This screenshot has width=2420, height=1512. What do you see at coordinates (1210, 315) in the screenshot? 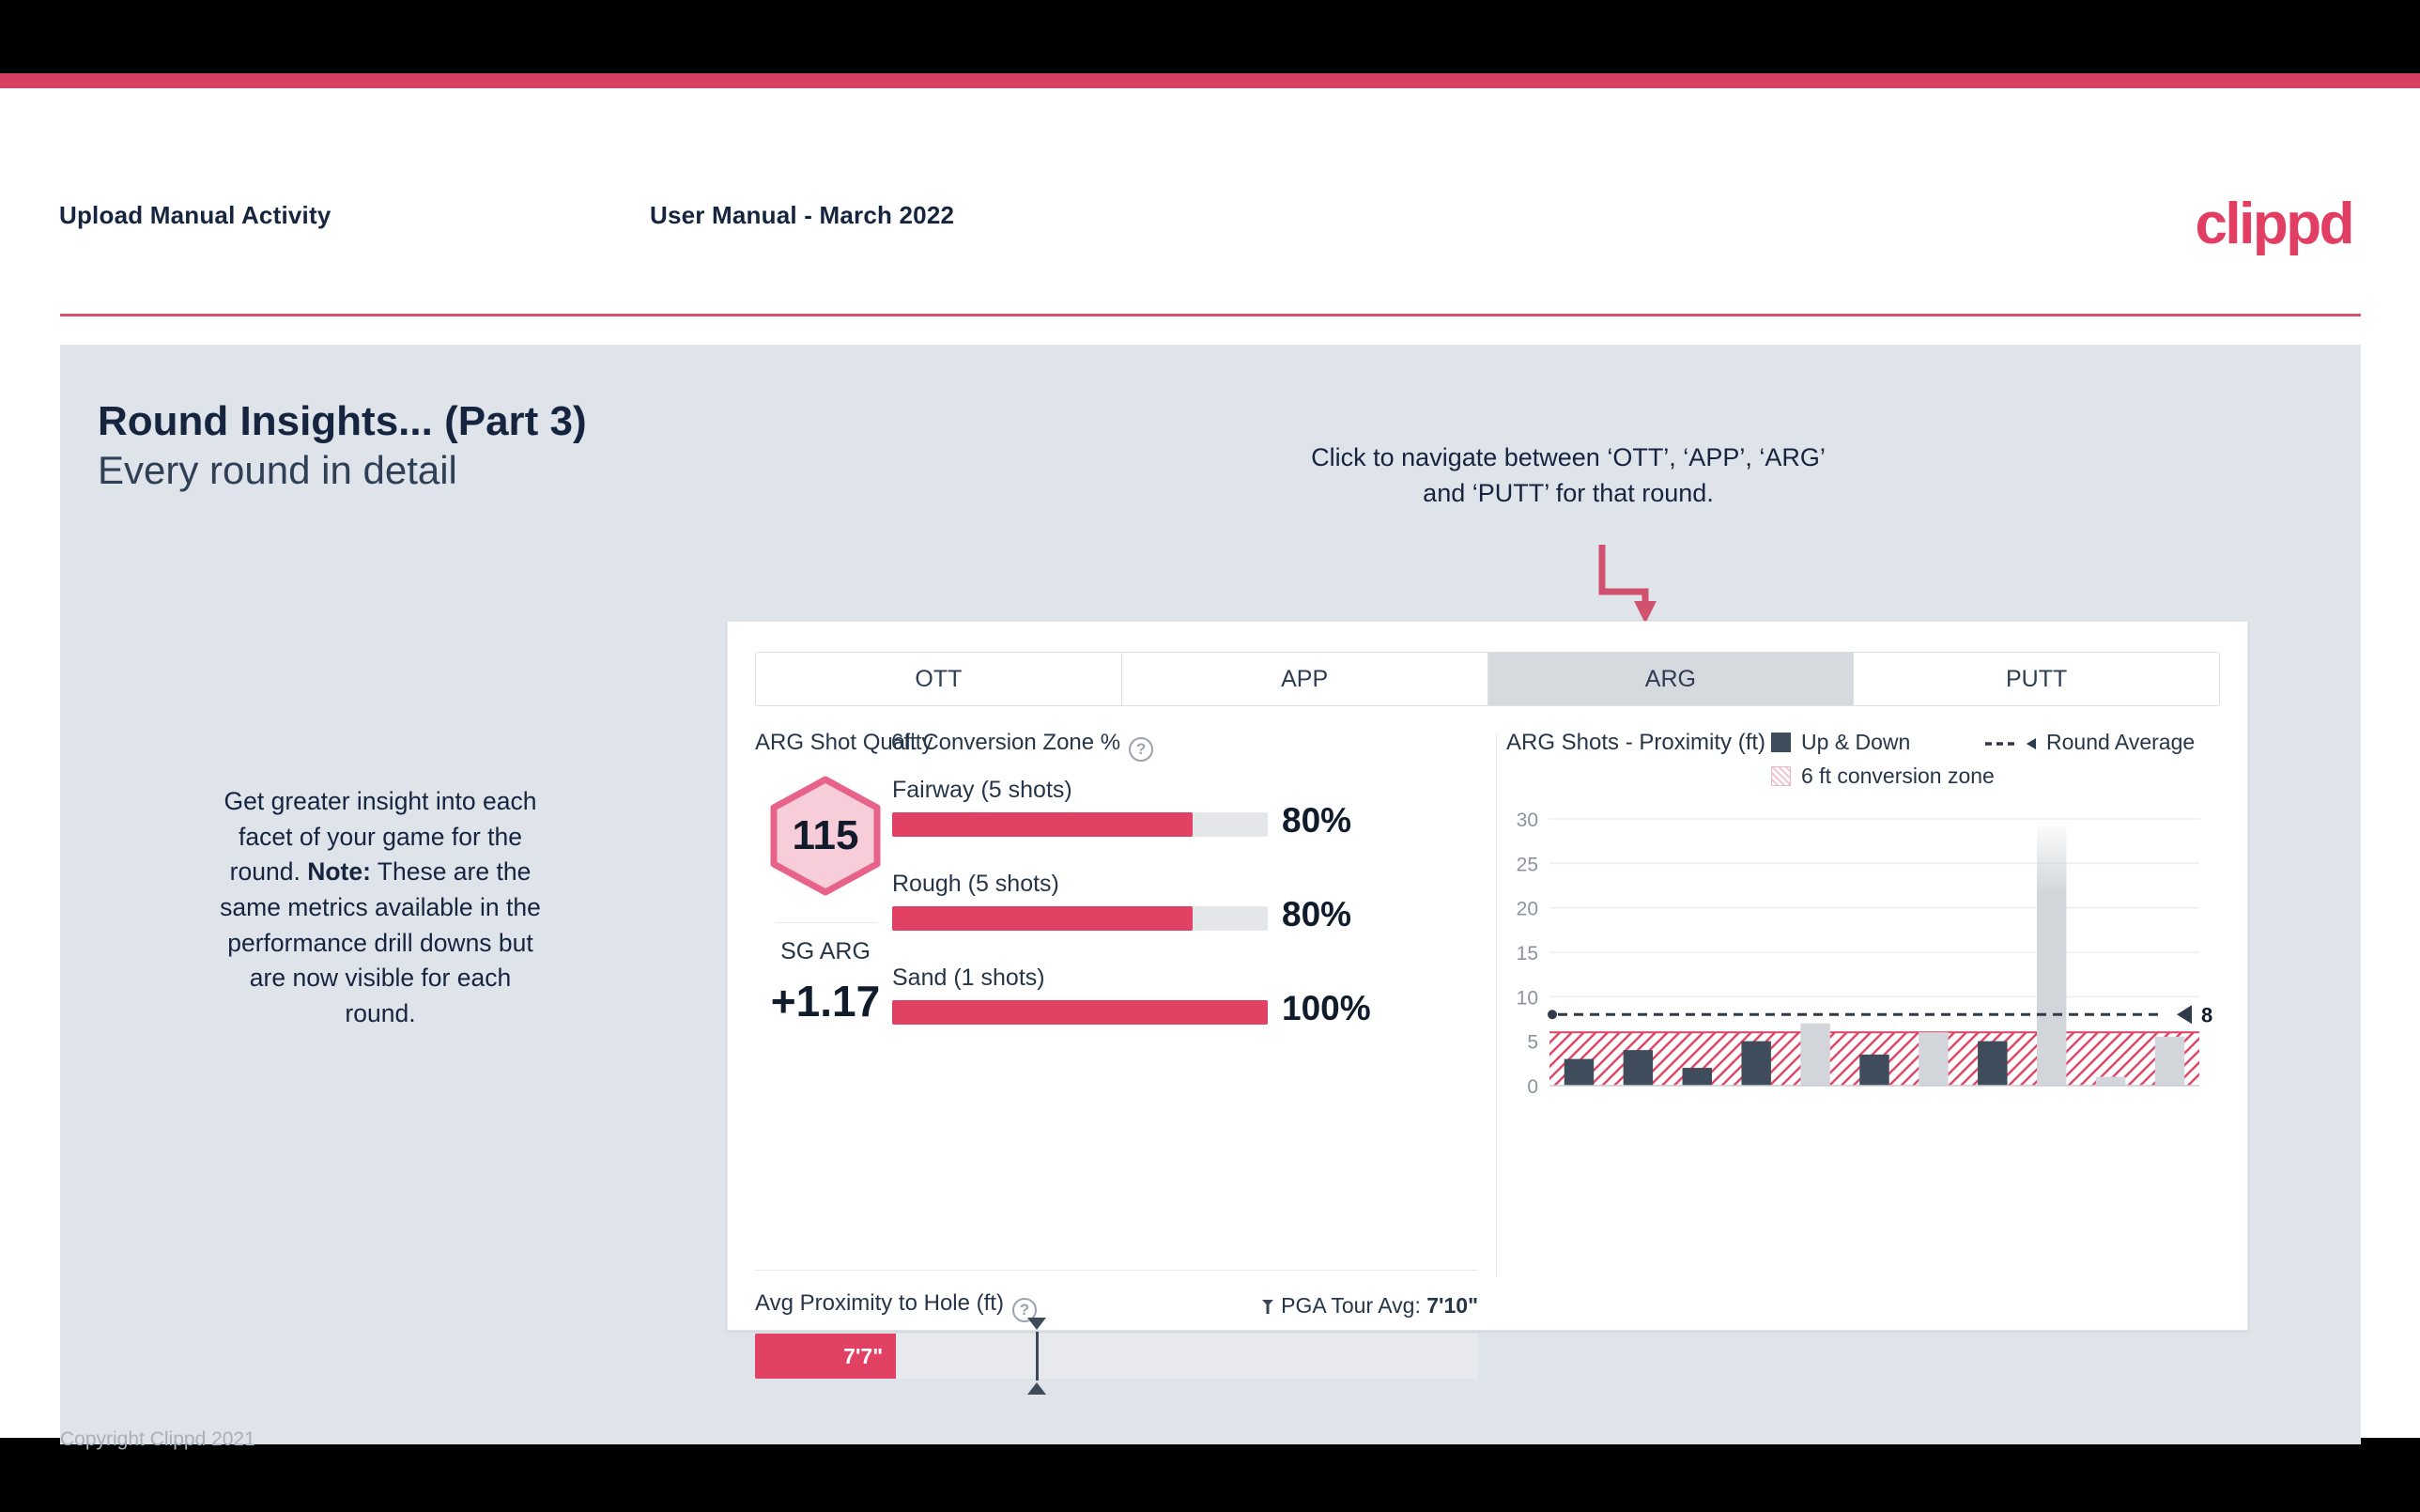
I see `header-divider` at bounding box center [1210, 315].